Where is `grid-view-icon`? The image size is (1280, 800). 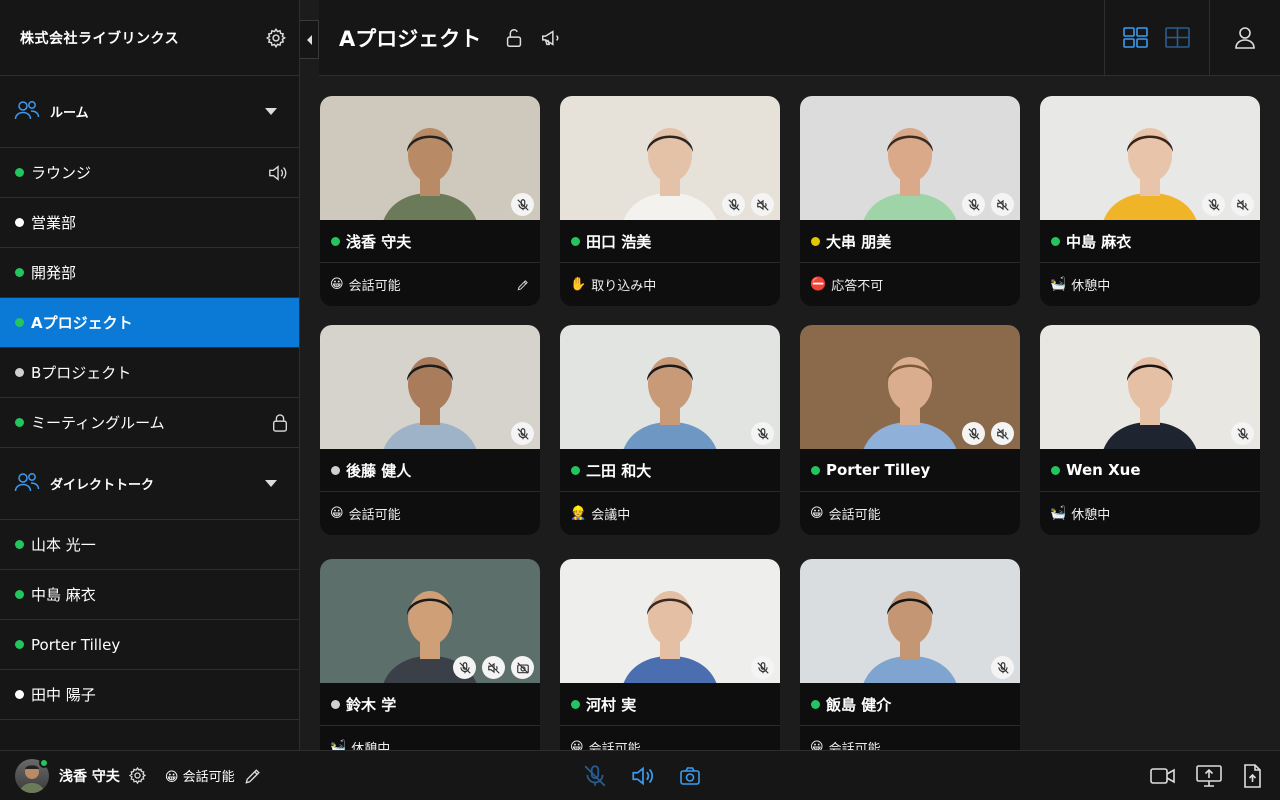
grid-view-icon is located at coordinates (1136, 37).